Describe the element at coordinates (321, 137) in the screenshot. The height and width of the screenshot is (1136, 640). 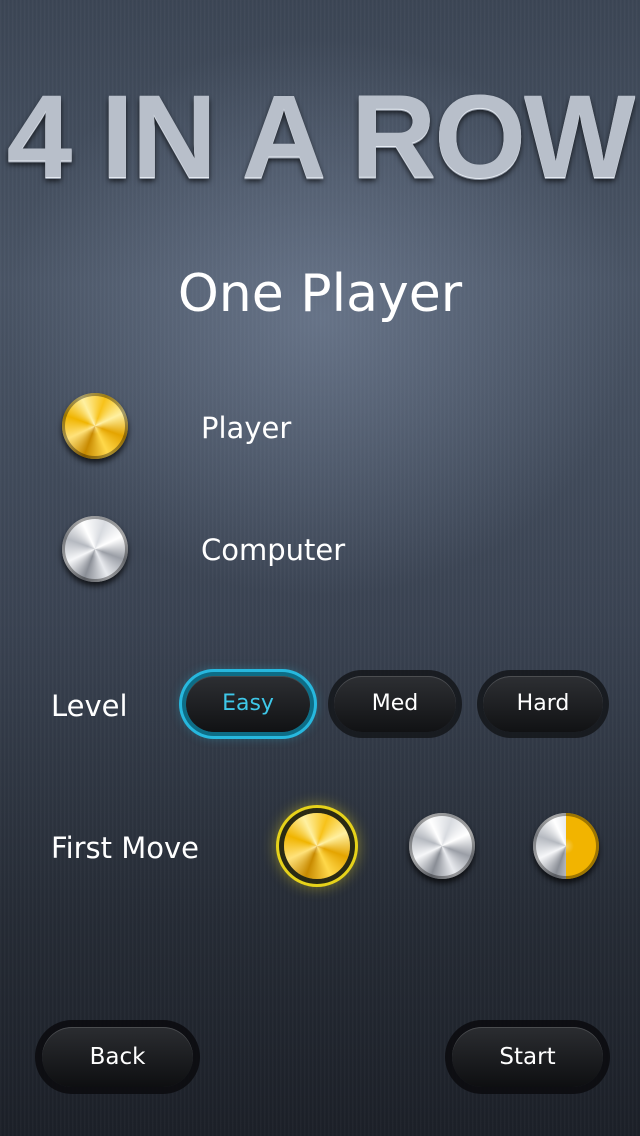
I see `game-title: 4 IN A ROW` at that location.